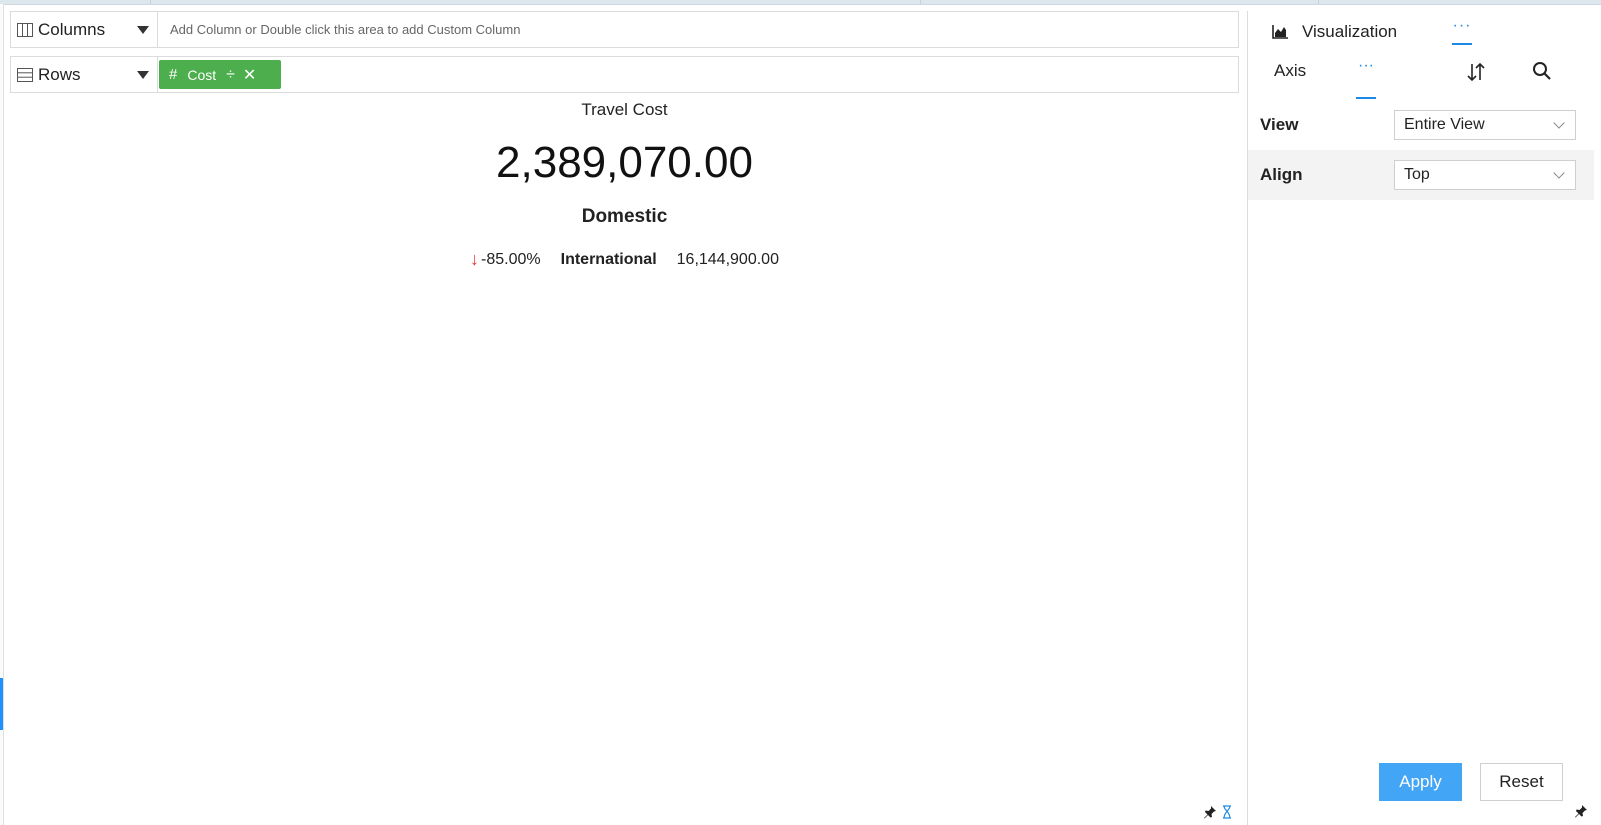  What do you see at coordinates (624, 109) in the screenshot?
I see `kpi-title: Travel Cost` at bounding box center [624, 109].